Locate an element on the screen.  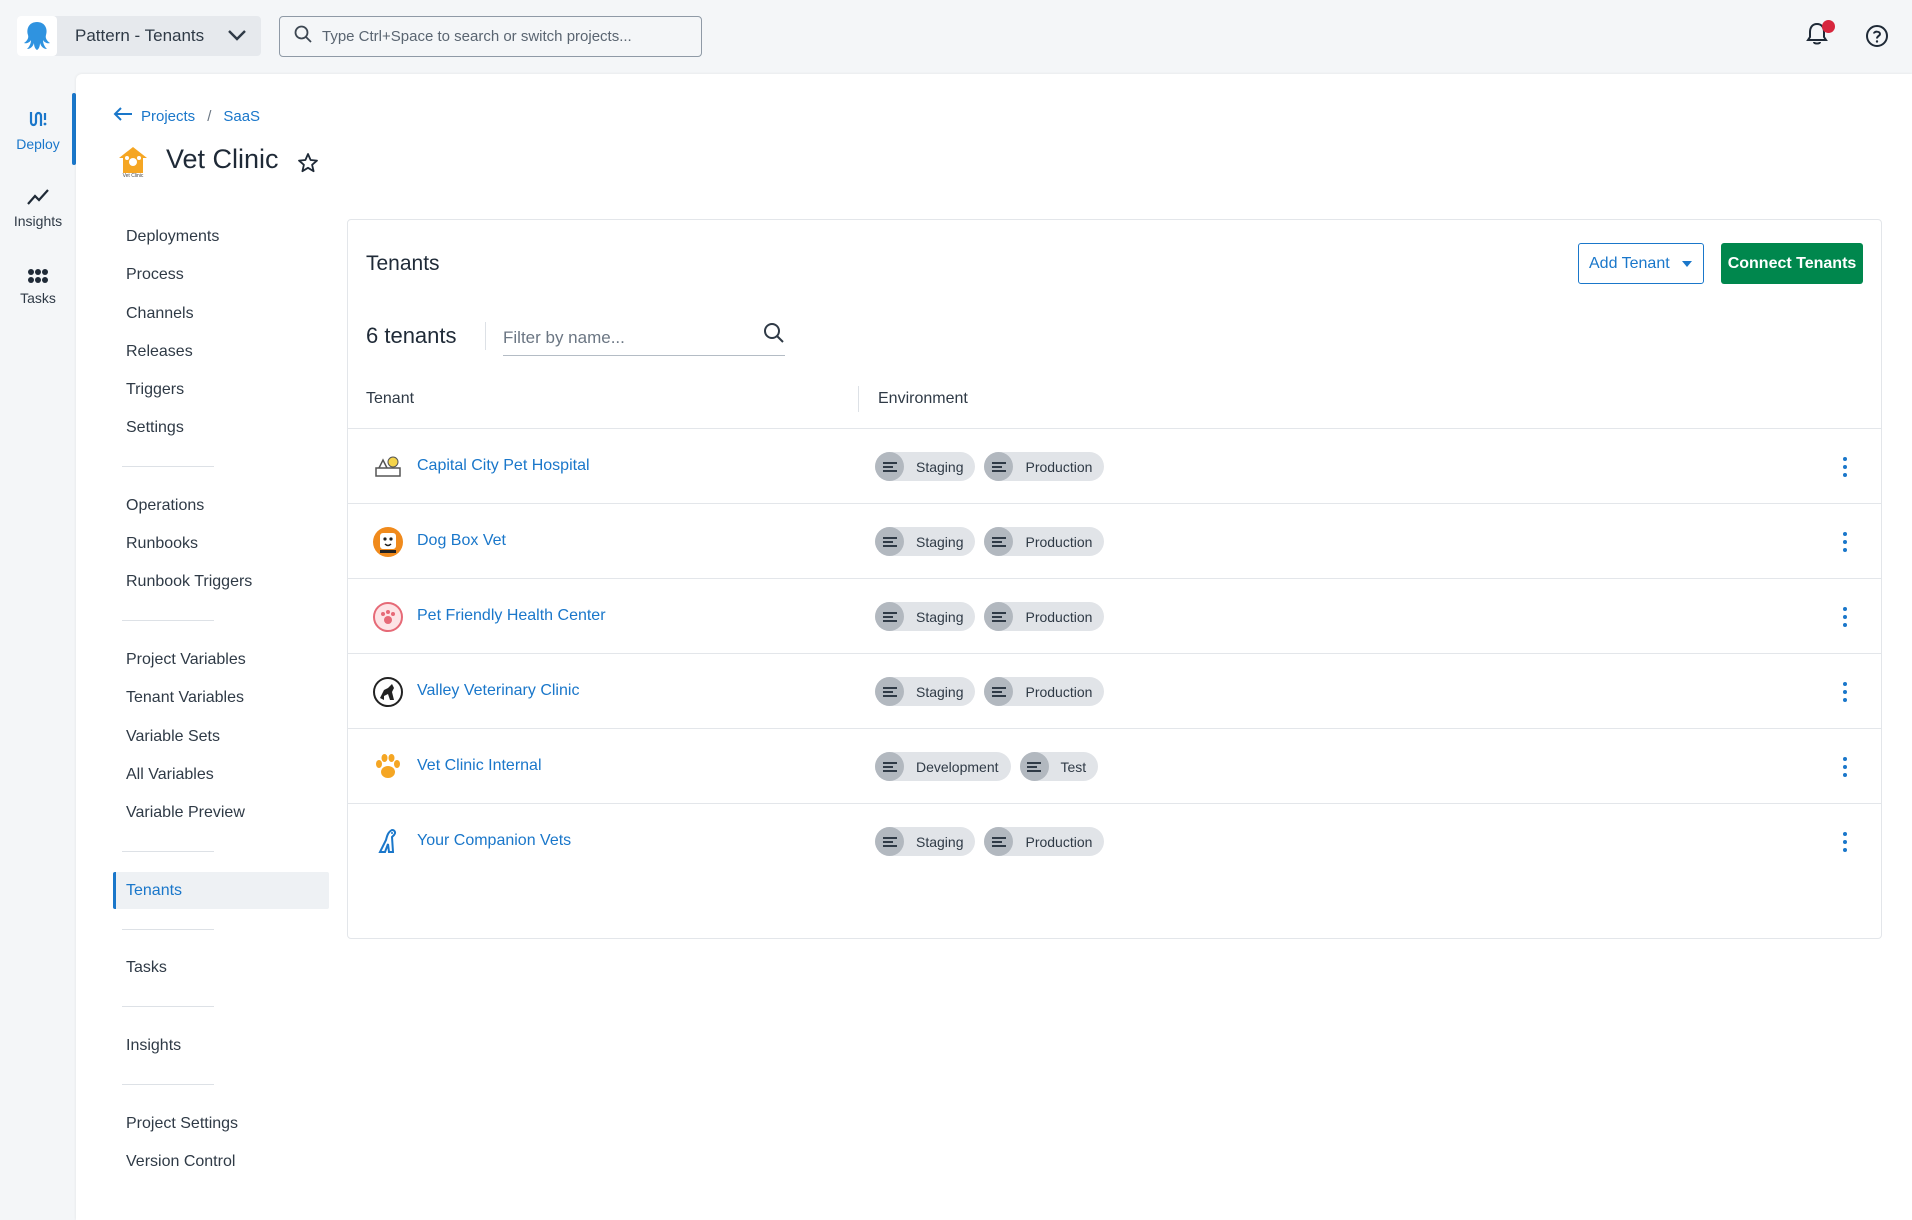
table-row: Dog Box Vet Staging Production is located at coordinates (1114, 541).